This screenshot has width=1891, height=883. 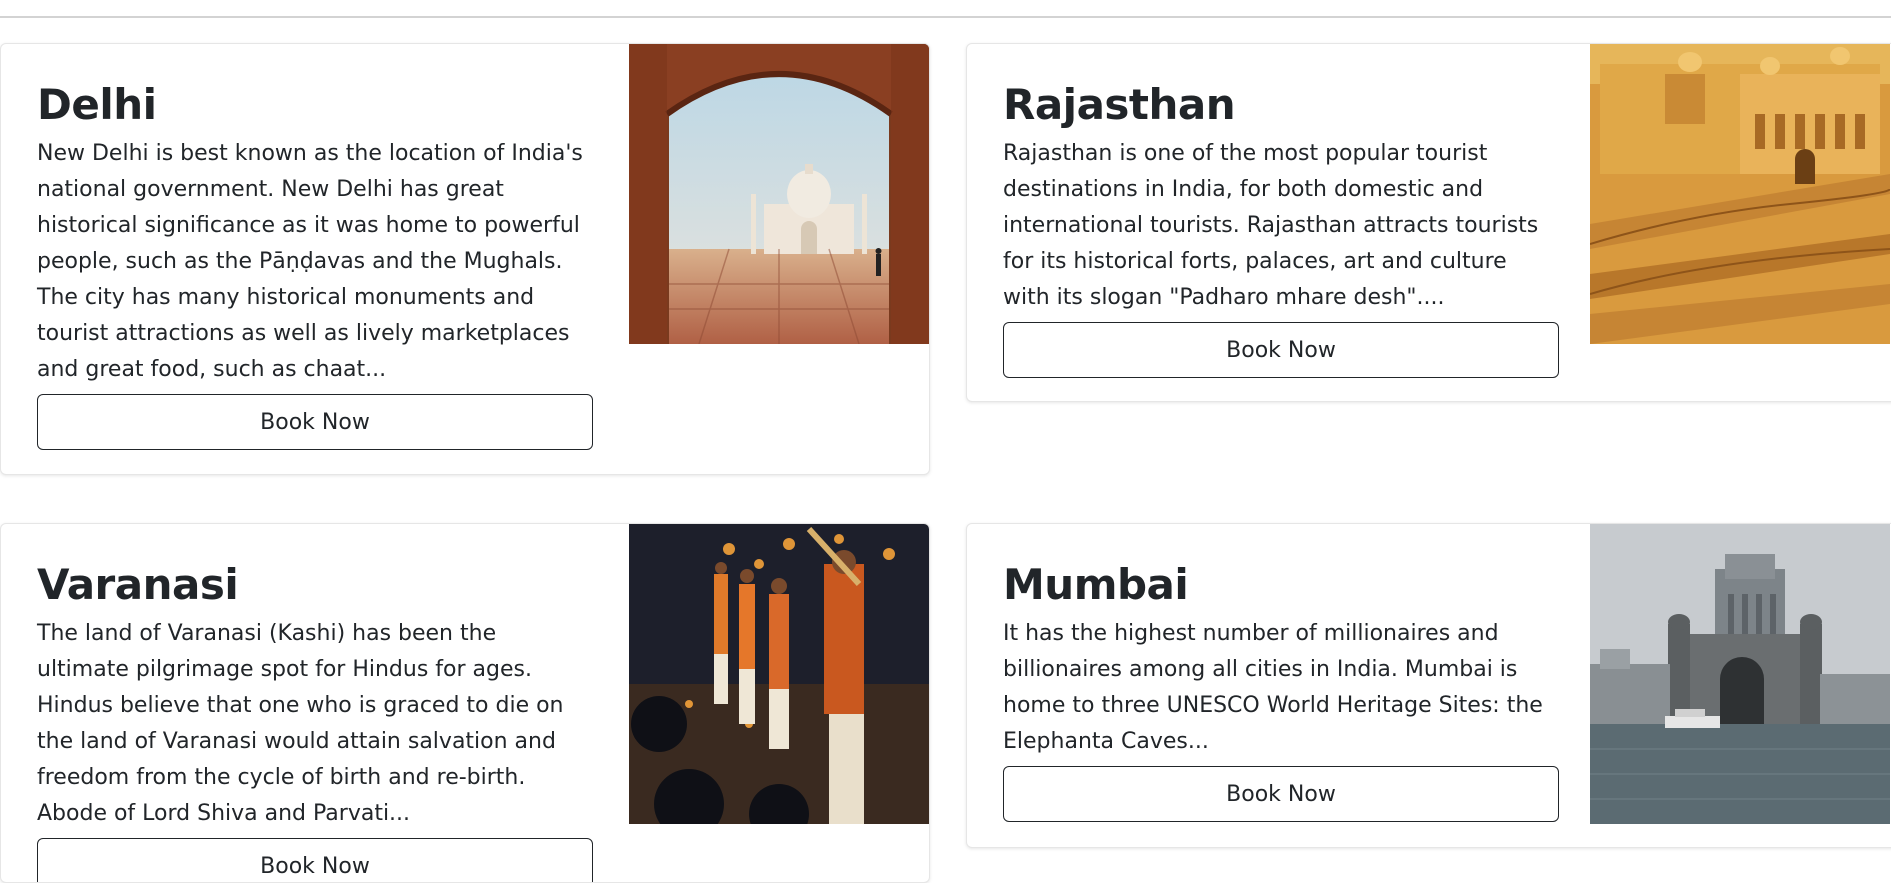 What do you see at coordinates (1740, 194) in the screenshot?
I see `amber-fort-image` at bounding box center [1740, 194].